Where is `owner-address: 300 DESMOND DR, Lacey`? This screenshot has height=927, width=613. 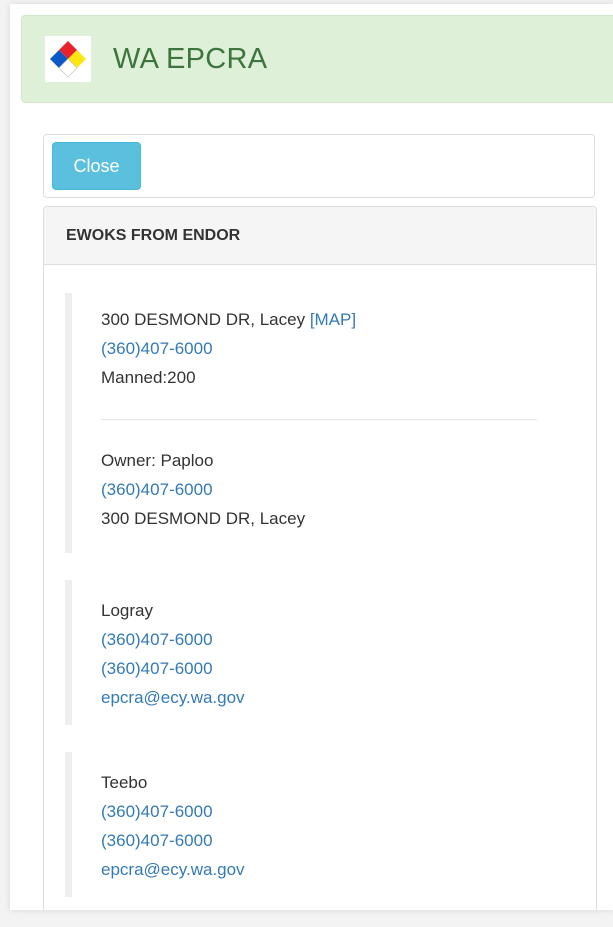 owner-address: 300 DESMOND DR, Lacey is located at coordinates (203, 518).